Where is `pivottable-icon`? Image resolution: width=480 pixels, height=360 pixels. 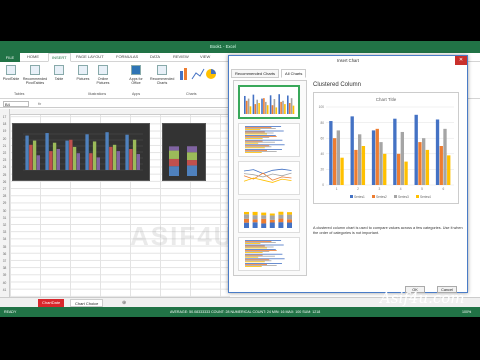 pivottable-icon is located at coordinates (11, 70).